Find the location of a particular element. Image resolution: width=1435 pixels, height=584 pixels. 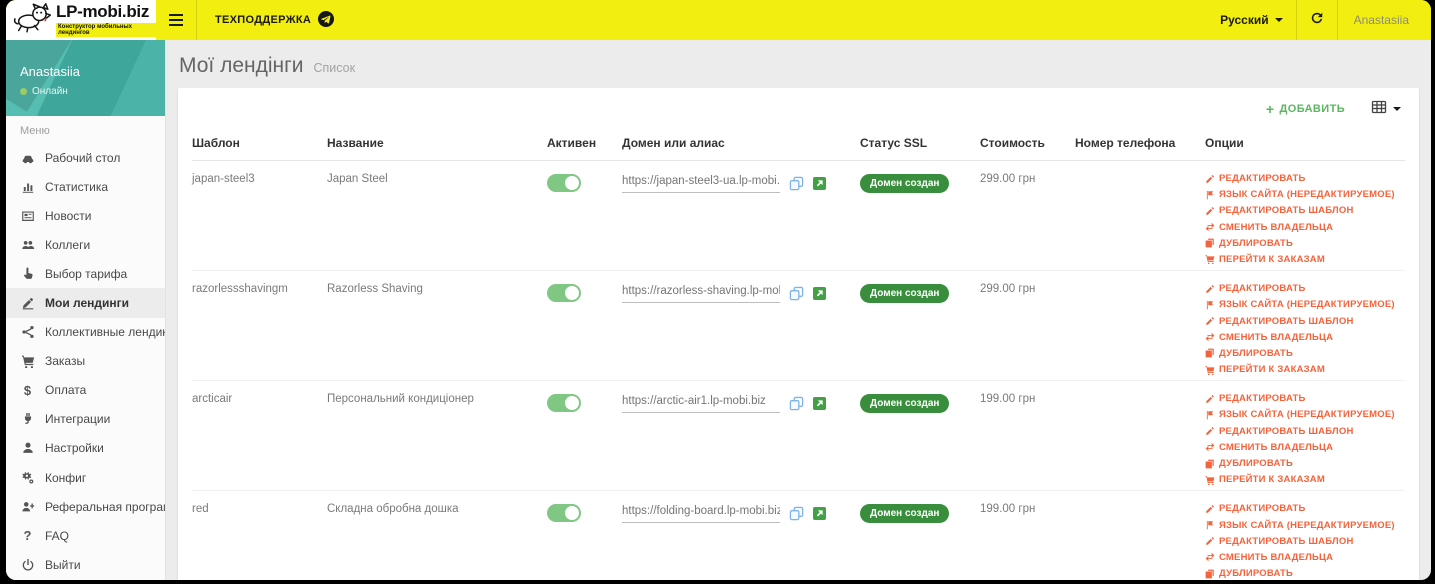

option-link-label: ЯЗЫК САЙТА (НЕРЕДАКТИРУЕМОЕ) is located at coordinates (1307, 195).